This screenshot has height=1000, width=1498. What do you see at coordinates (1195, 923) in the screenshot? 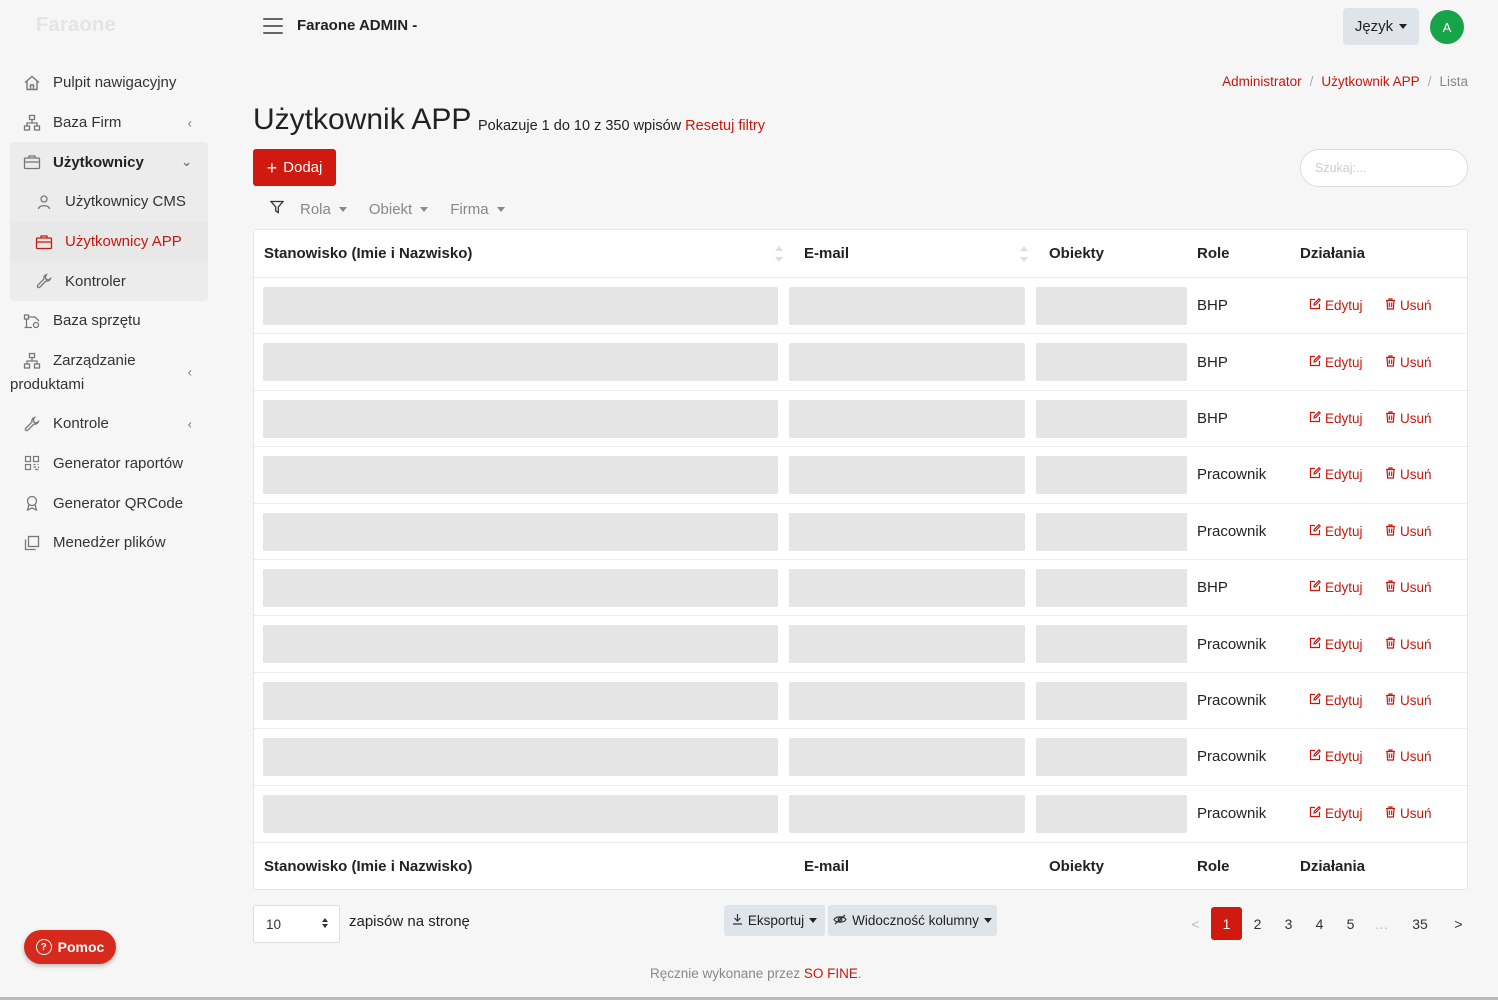
I see `pagination-prev: <` at bounding box center [1195, 923].